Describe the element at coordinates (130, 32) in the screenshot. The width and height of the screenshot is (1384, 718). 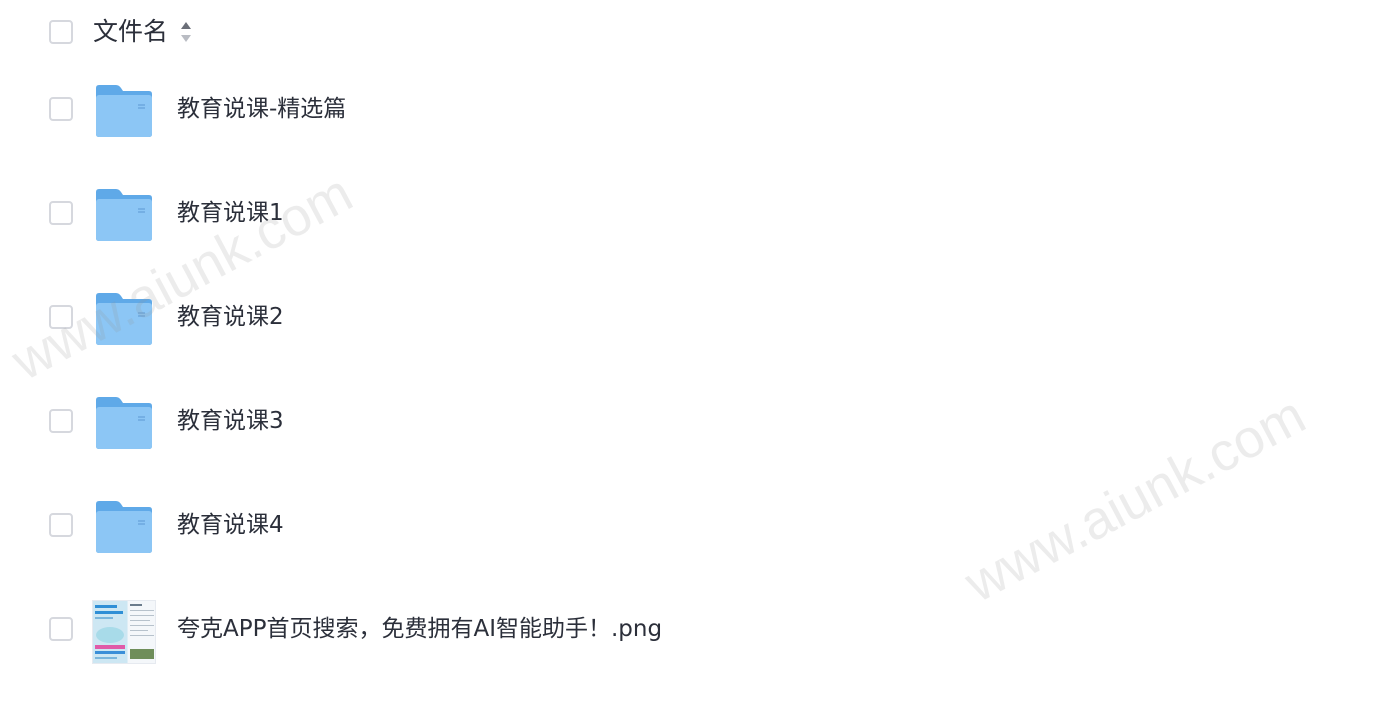
I see `column-header-filename: 文件名` at that location.